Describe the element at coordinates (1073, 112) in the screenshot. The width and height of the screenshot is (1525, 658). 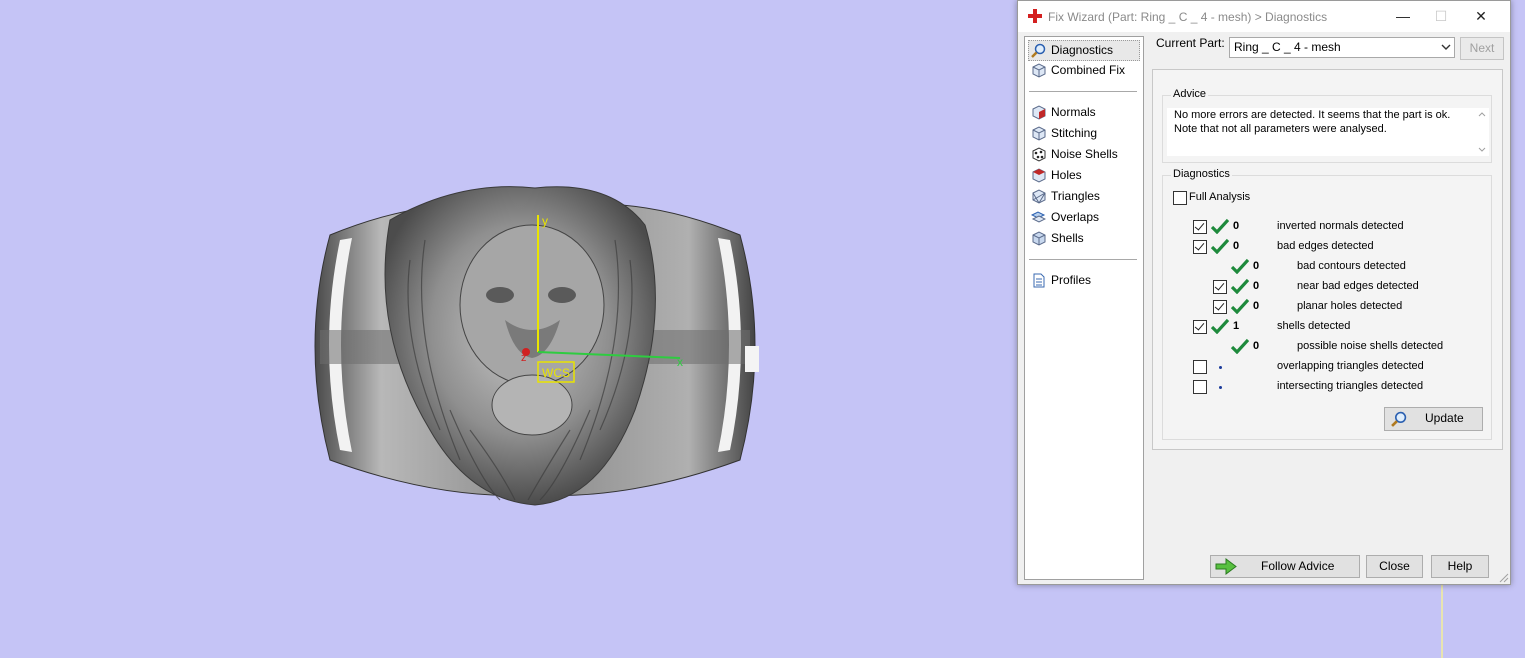
I see `nav-label: Normals` at that location.